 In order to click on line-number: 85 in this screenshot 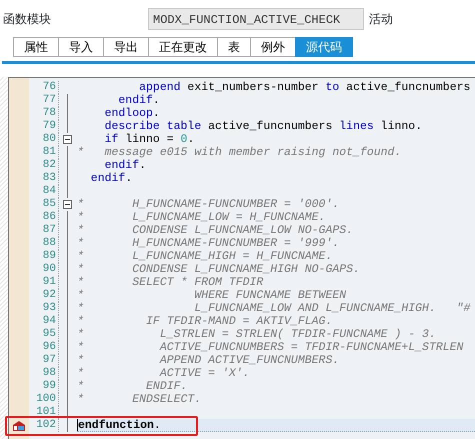, I will do `click(44, 204)`.